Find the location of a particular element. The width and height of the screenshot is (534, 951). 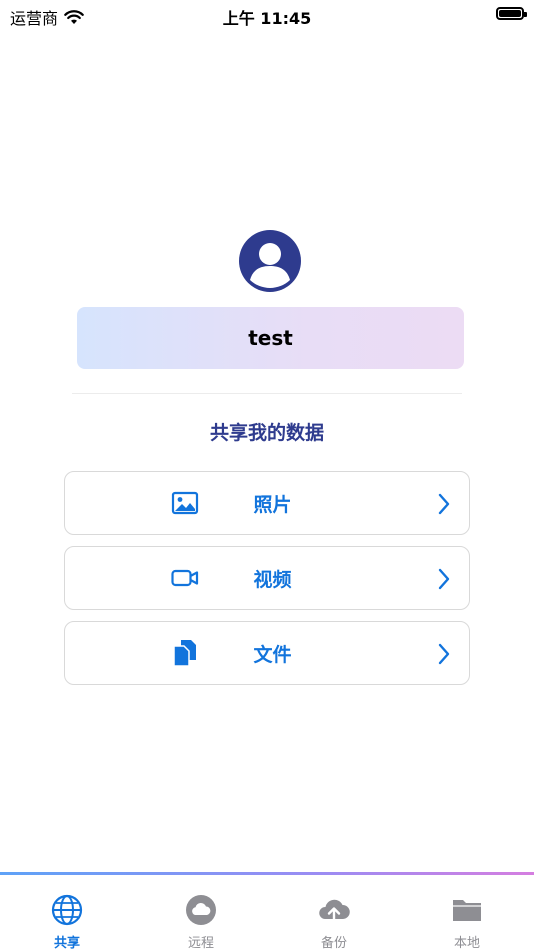

menu-label-video: 视频 is located at coordinates (272, 580).